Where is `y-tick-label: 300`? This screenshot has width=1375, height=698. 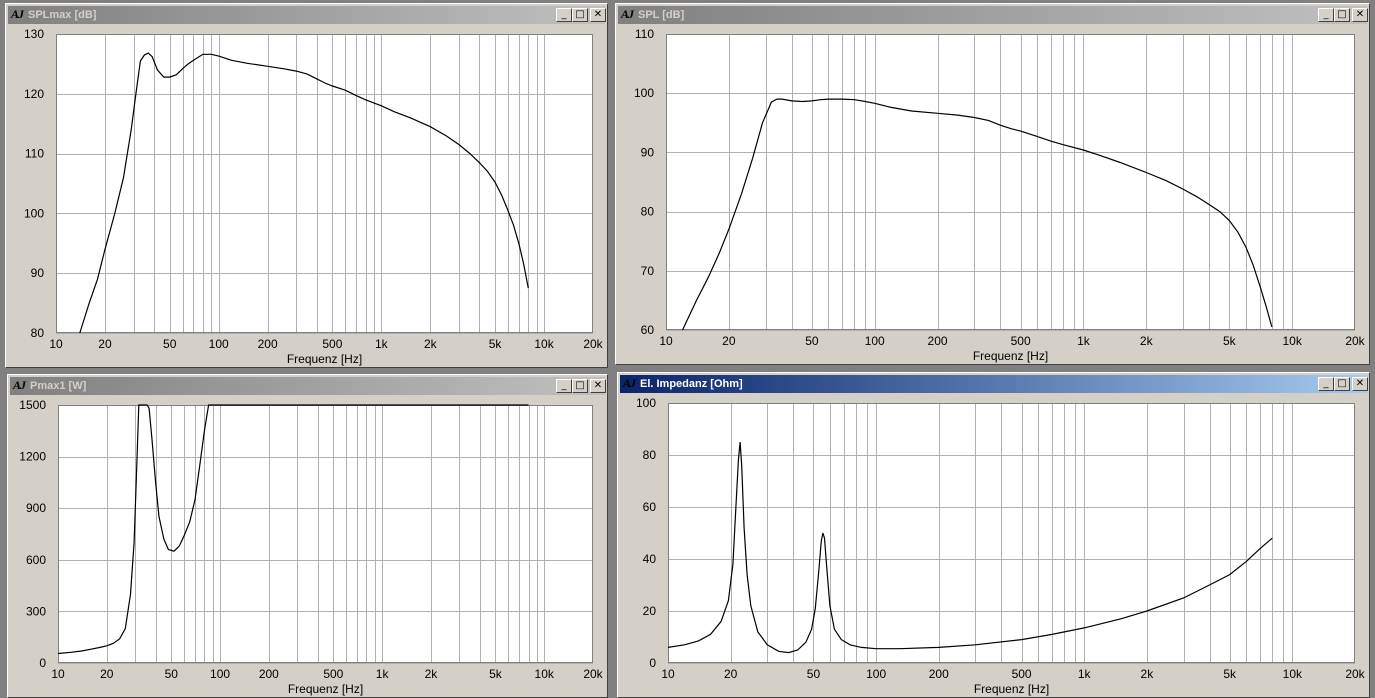 y-tick-label: 300 is located at coordinates (36, 611).